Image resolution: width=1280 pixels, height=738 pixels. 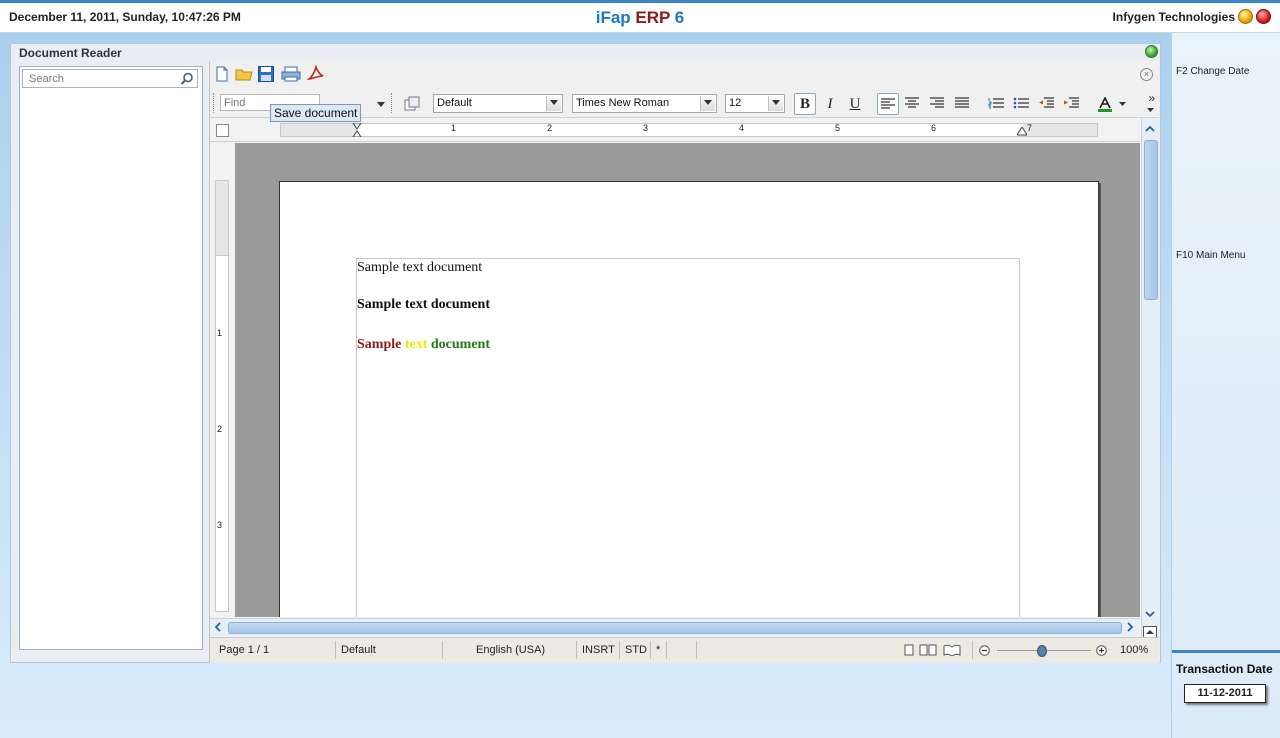 What do you see at coordinates (419, 268) in the screenshot?
I see `document-line-plain: Sample text document` at bounding box center [419, 268].